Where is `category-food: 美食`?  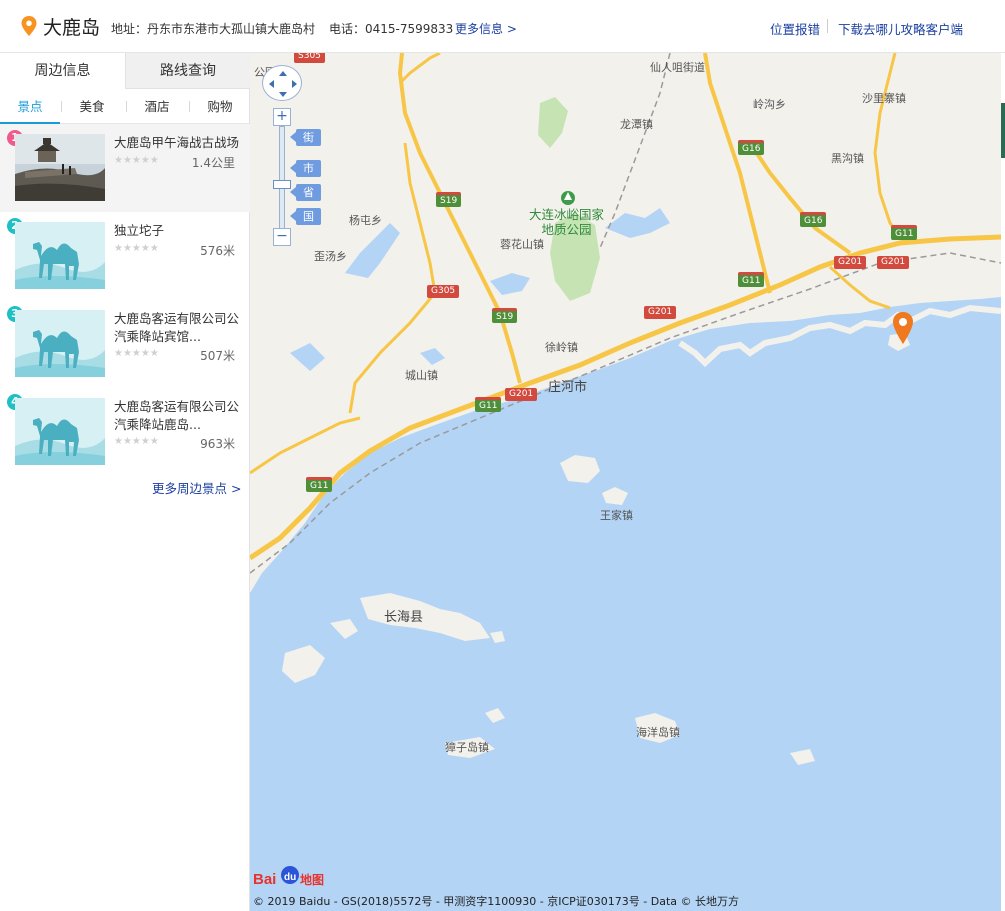 category-food: 美食 is located at coordinates (92, 106).